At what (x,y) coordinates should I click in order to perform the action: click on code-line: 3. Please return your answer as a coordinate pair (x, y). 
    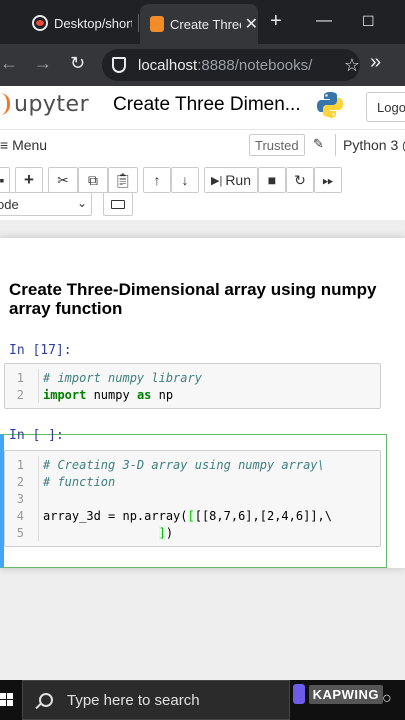
    Looking at the image, I should click on (192, 498).